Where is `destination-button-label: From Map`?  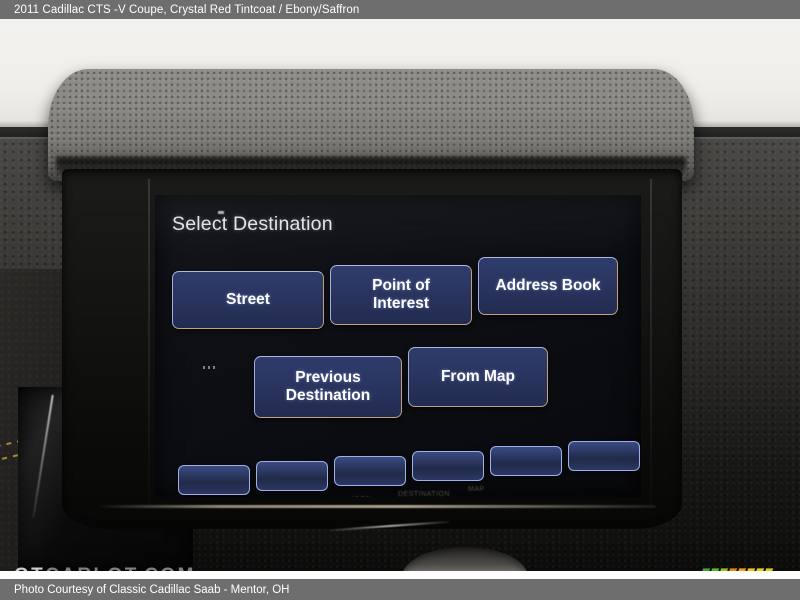 destination-button-label: From Map is located at coordinates (478, 377).